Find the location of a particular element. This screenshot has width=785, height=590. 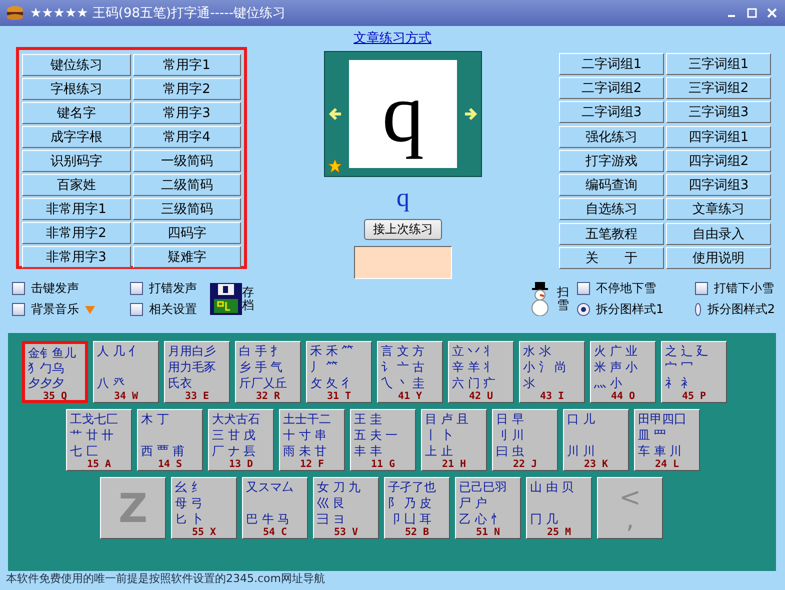

option-checkbox: 打错下小雪 is located at coordinates (735, 288).